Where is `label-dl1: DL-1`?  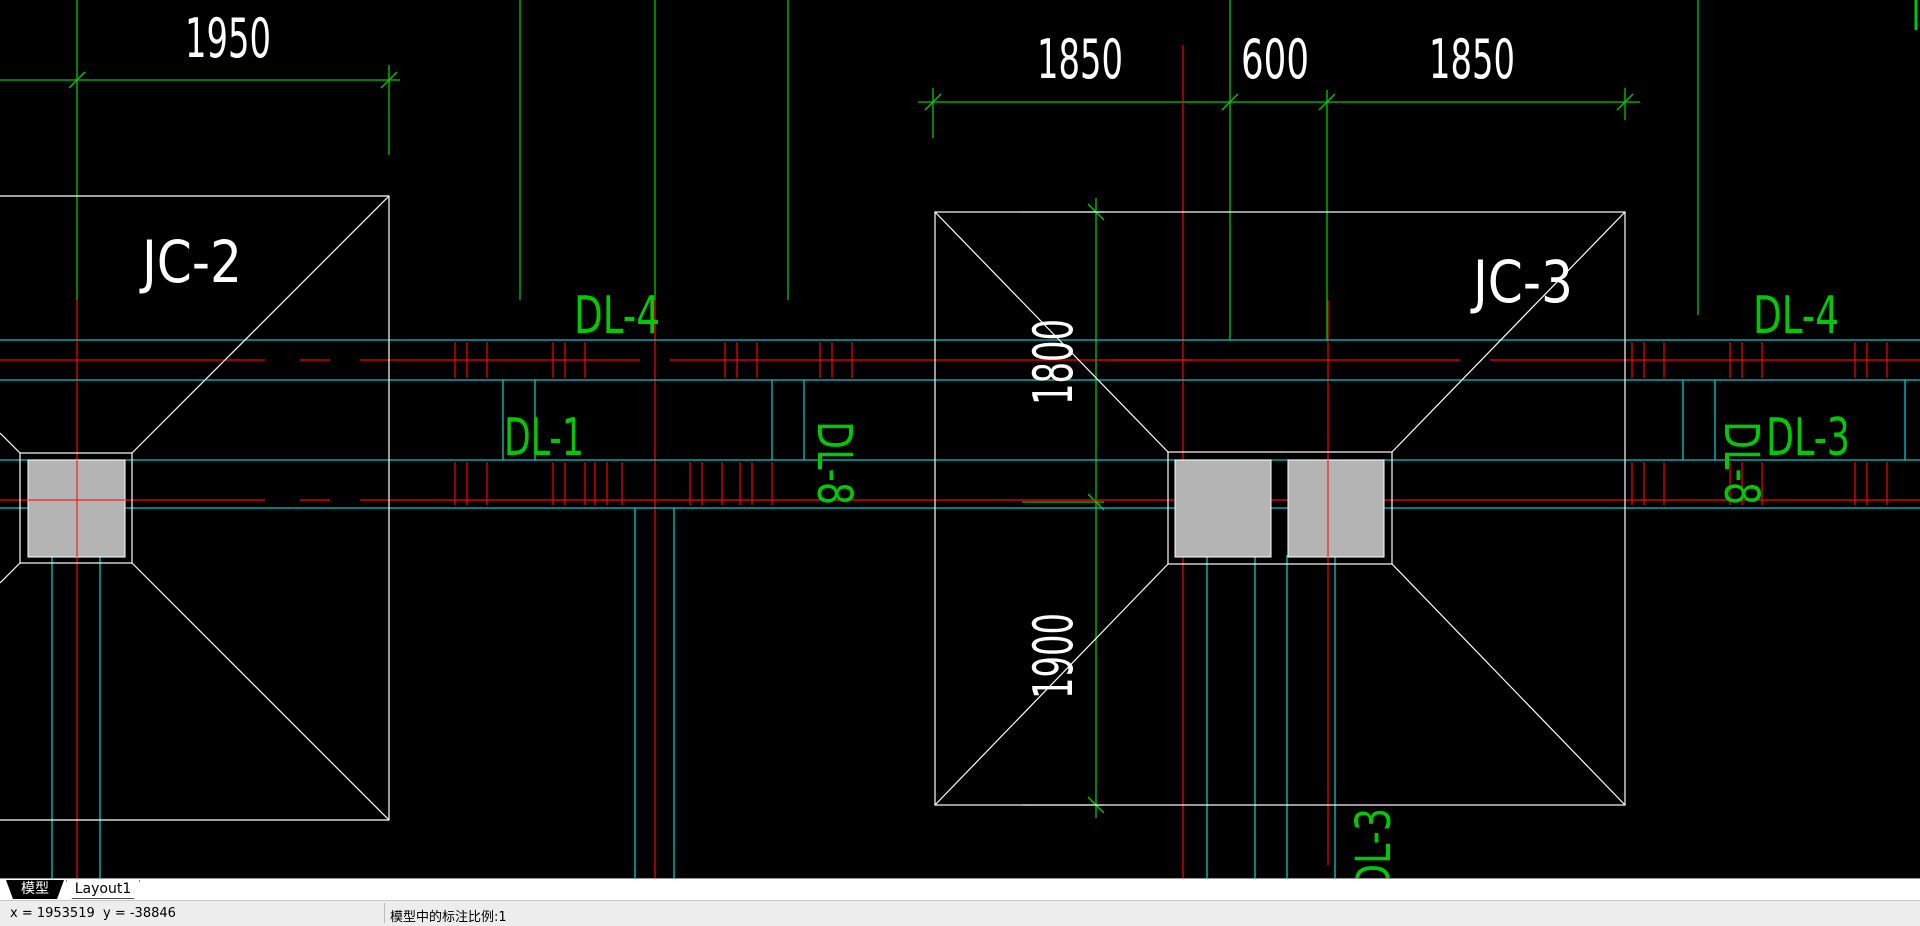 label-dl1: DL-1 is located at coordinates (544, 438).